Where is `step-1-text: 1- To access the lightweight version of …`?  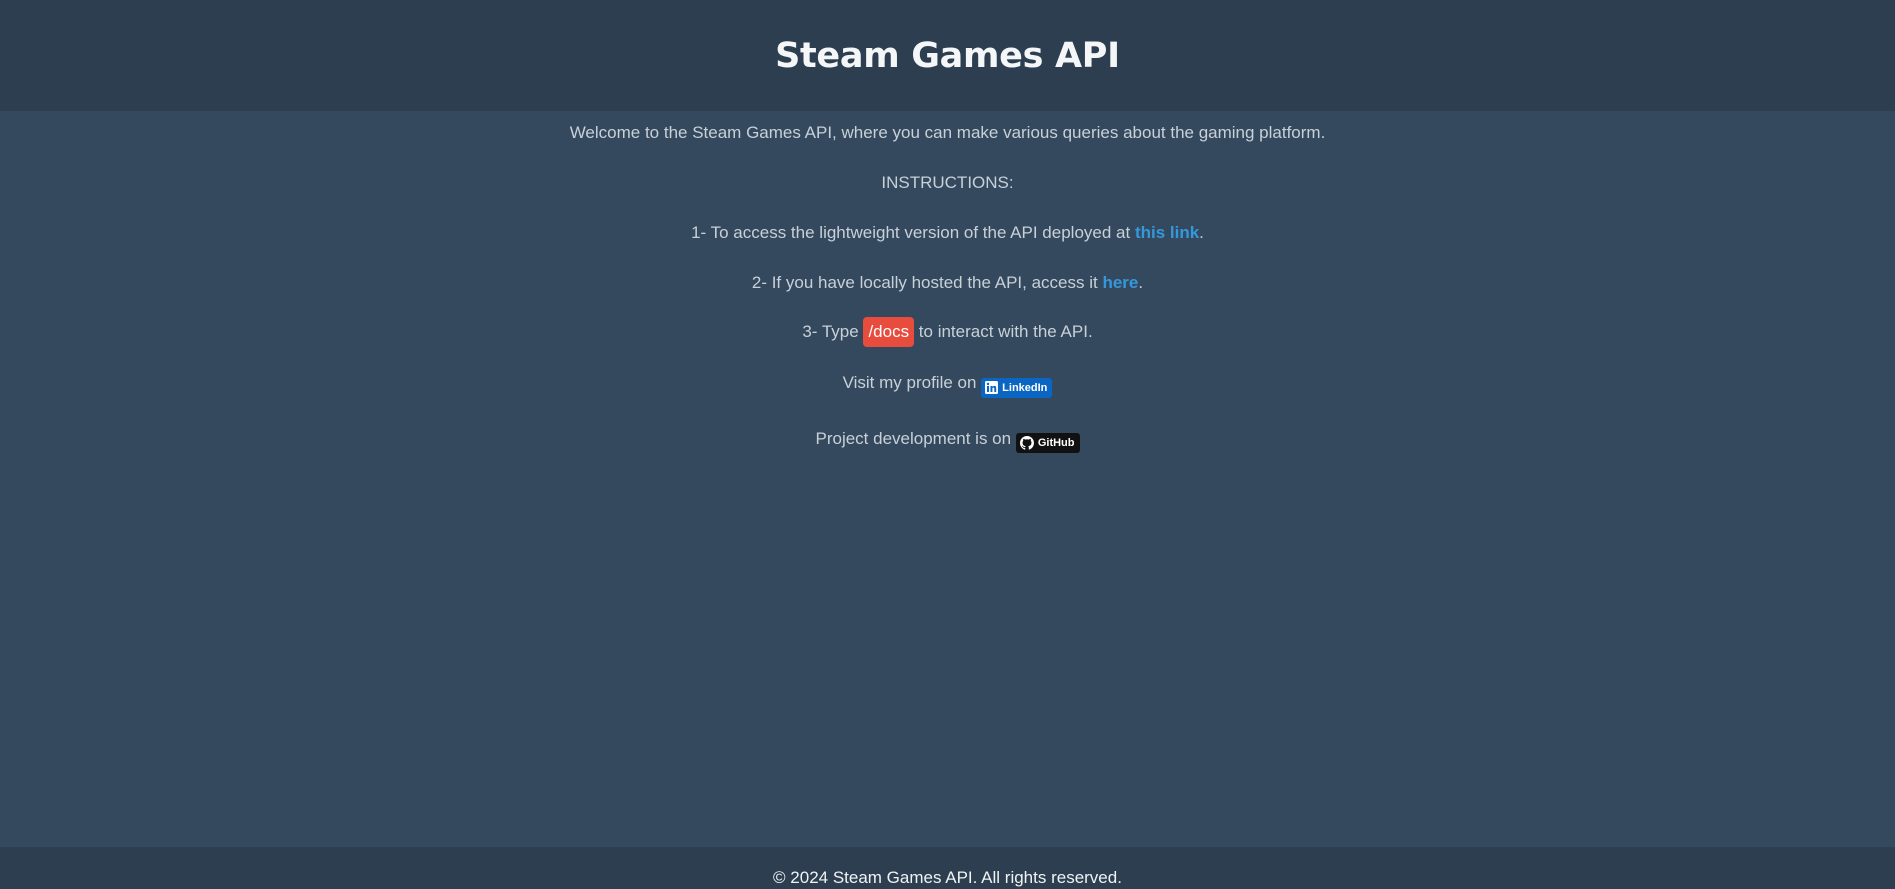 step-1-text: 1- To access the lightweight version of … is located at coordinates (913, 232).